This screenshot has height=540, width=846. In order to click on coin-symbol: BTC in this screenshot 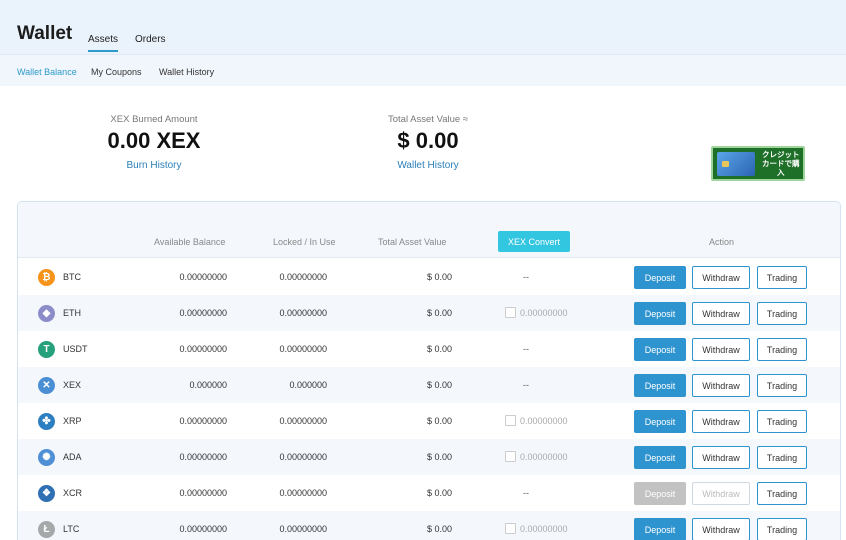, I will do `click(72, 277)`.